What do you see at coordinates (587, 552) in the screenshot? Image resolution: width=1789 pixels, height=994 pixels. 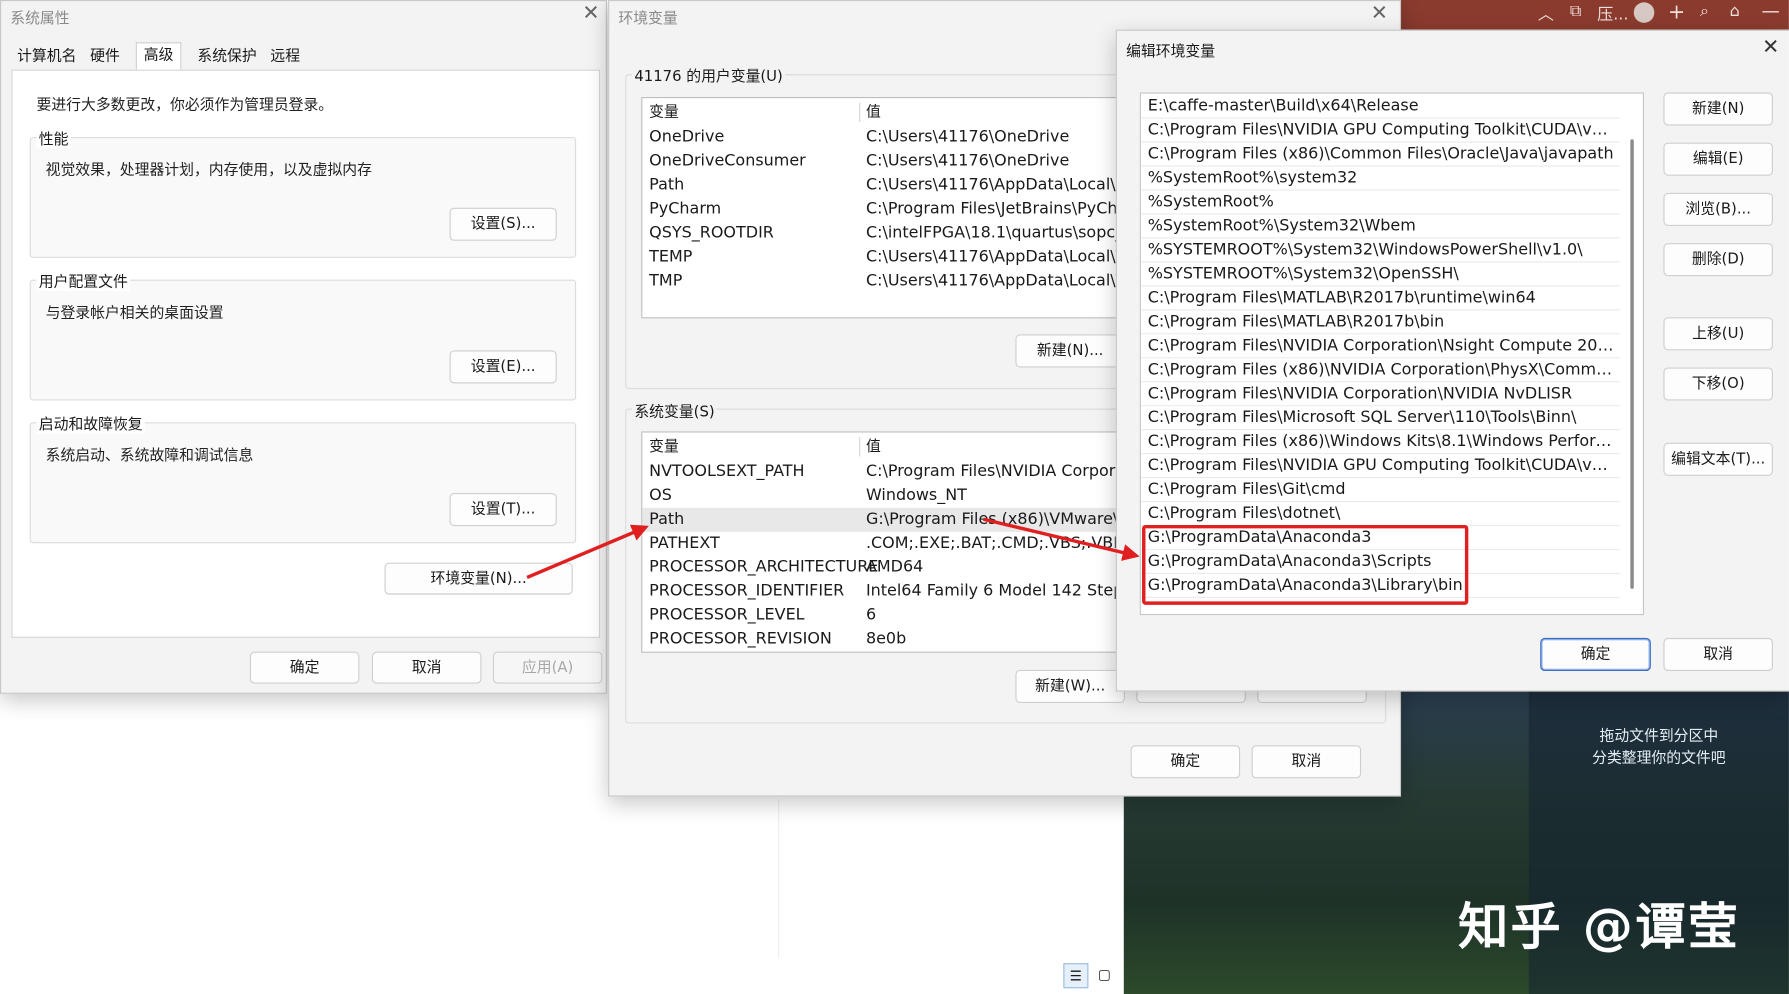 I see `arrow-env-to-path` at bounding box center [587, 552].